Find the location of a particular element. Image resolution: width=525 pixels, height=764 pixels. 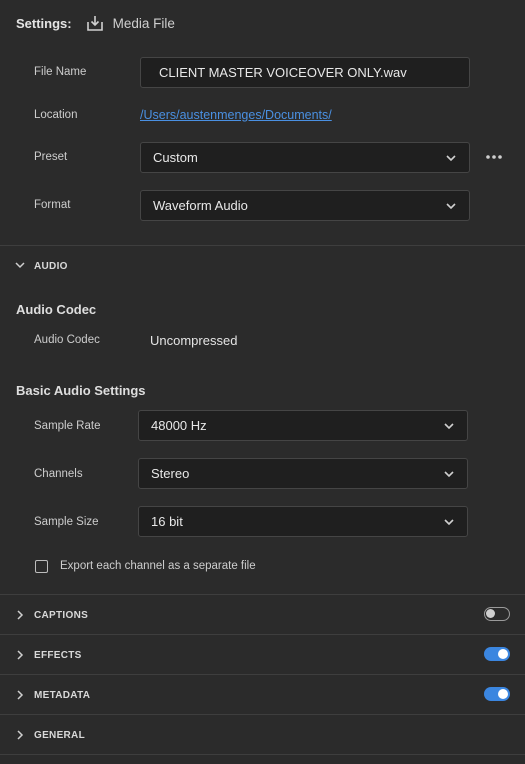

sample-rate-value: 48000 Hz is located at coordinates (179, 425).